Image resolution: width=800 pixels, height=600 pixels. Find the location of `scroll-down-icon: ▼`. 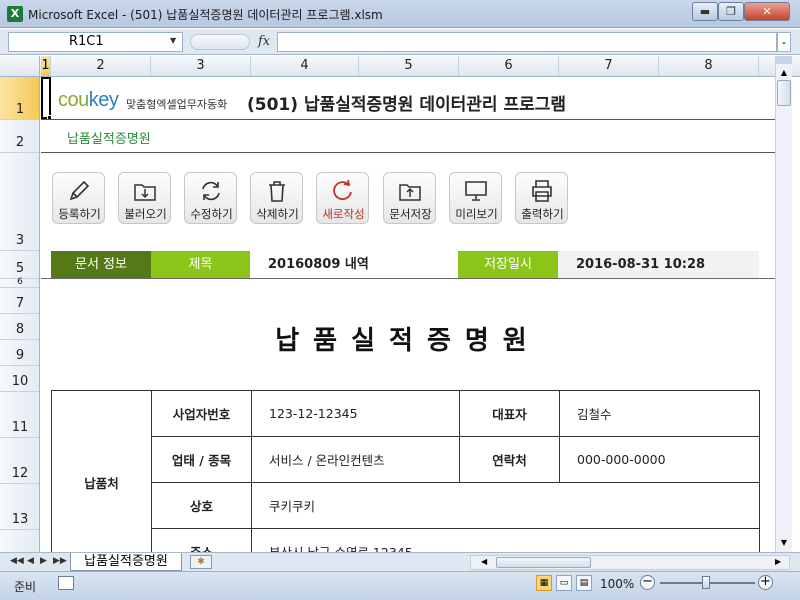

scroll-down-icon: ▼ is located at coordinates (784, 543).